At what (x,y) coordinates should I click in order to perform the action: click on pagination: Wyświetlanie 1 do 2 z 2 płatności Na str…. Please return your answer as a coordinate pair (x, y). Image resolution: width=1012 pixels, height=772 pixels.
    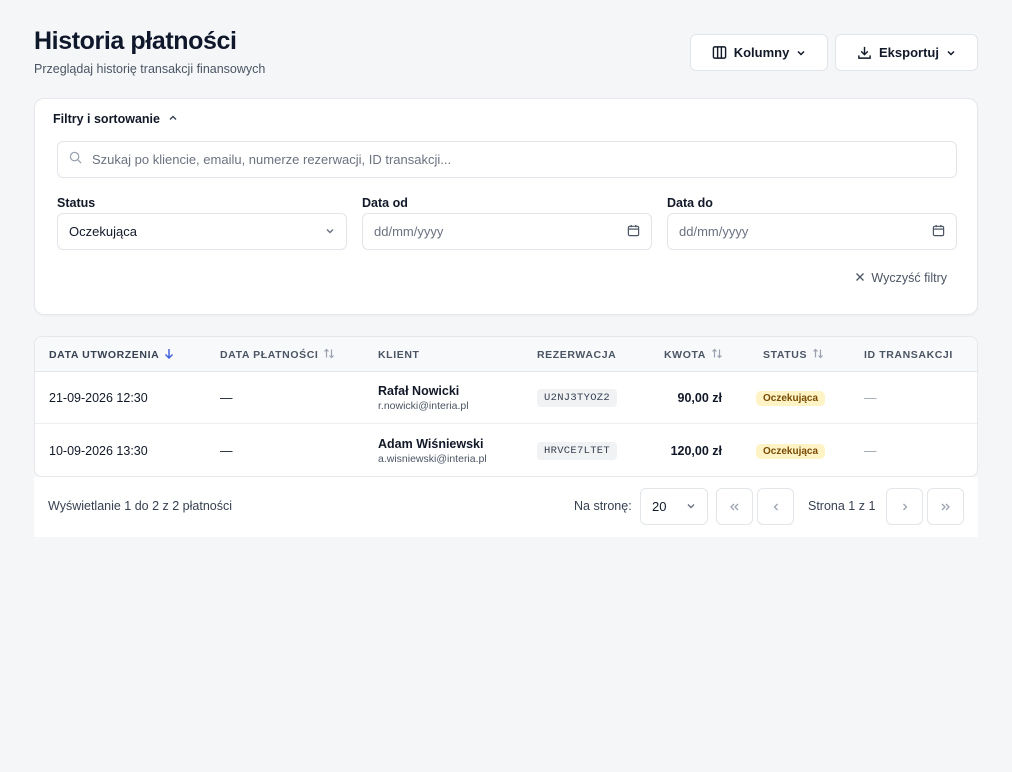
    Looking at the image, I should click on (506, 507).